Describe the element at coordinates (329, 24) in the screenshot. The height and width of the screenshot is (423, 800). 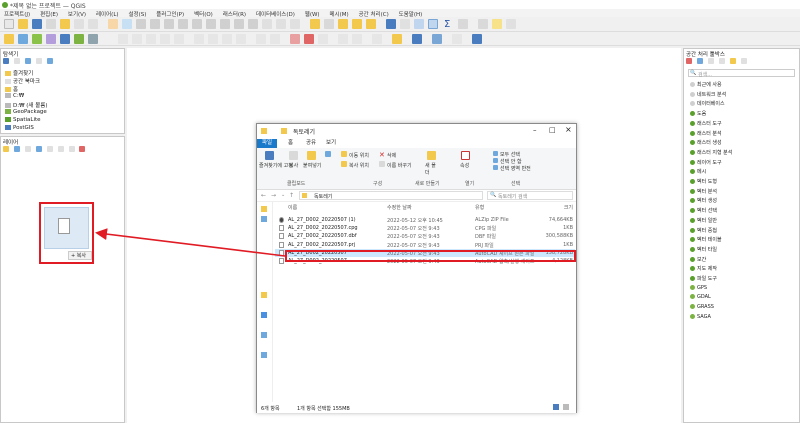
I see `attributes-icon` at that location.